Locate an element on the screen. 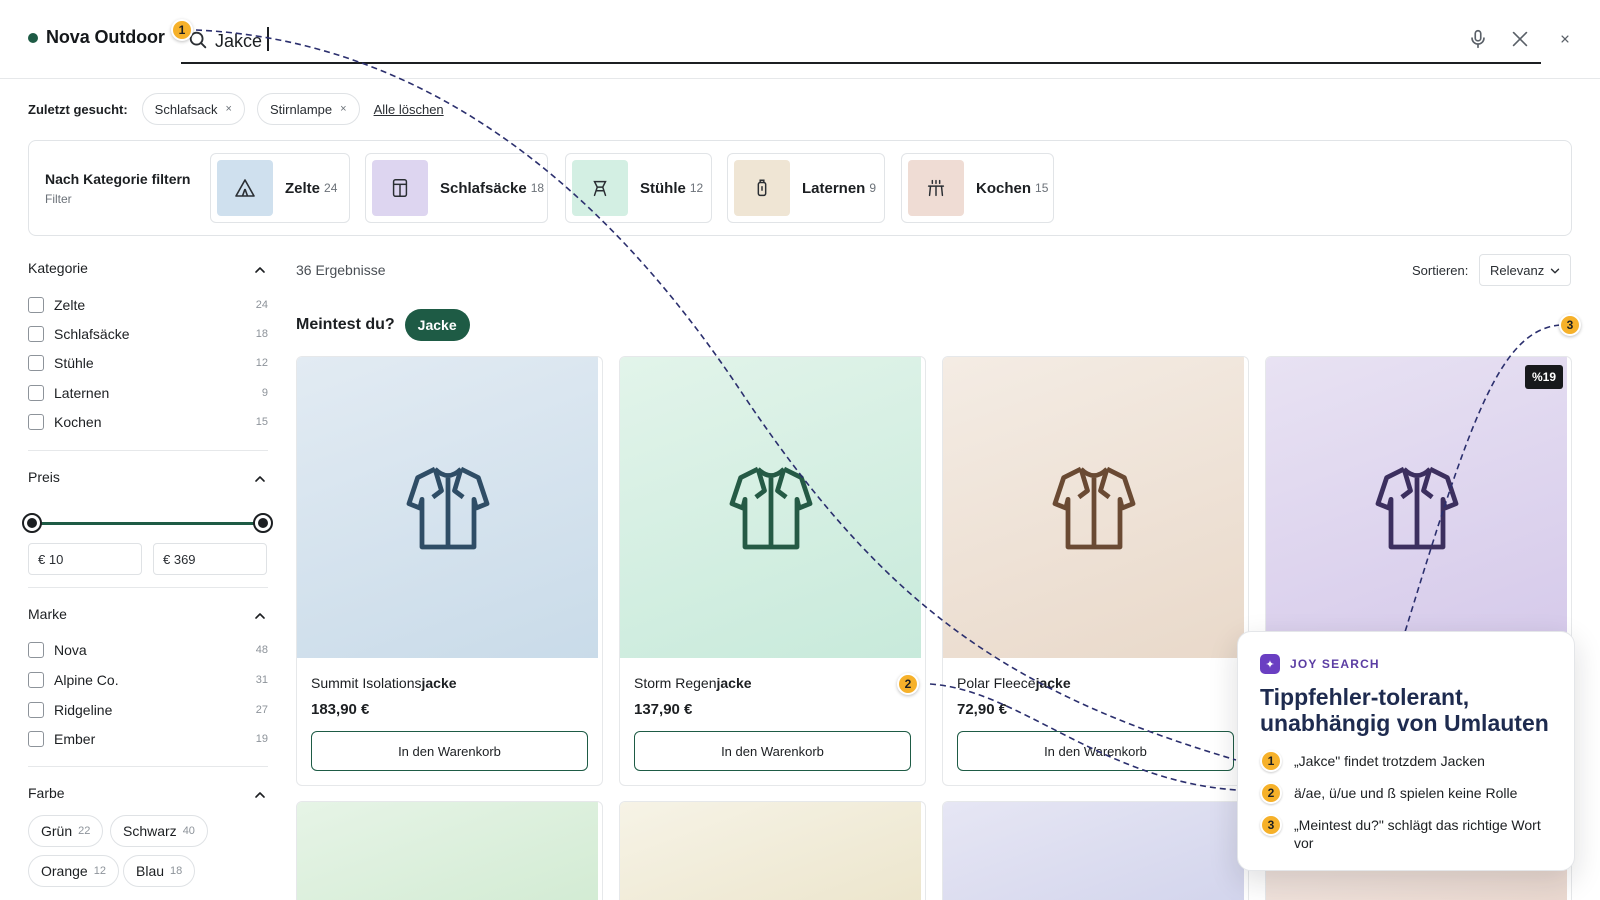 The image size is (1600, 900). did-you-mean-suggestion: Jacke is located at coordinates (437, 325).